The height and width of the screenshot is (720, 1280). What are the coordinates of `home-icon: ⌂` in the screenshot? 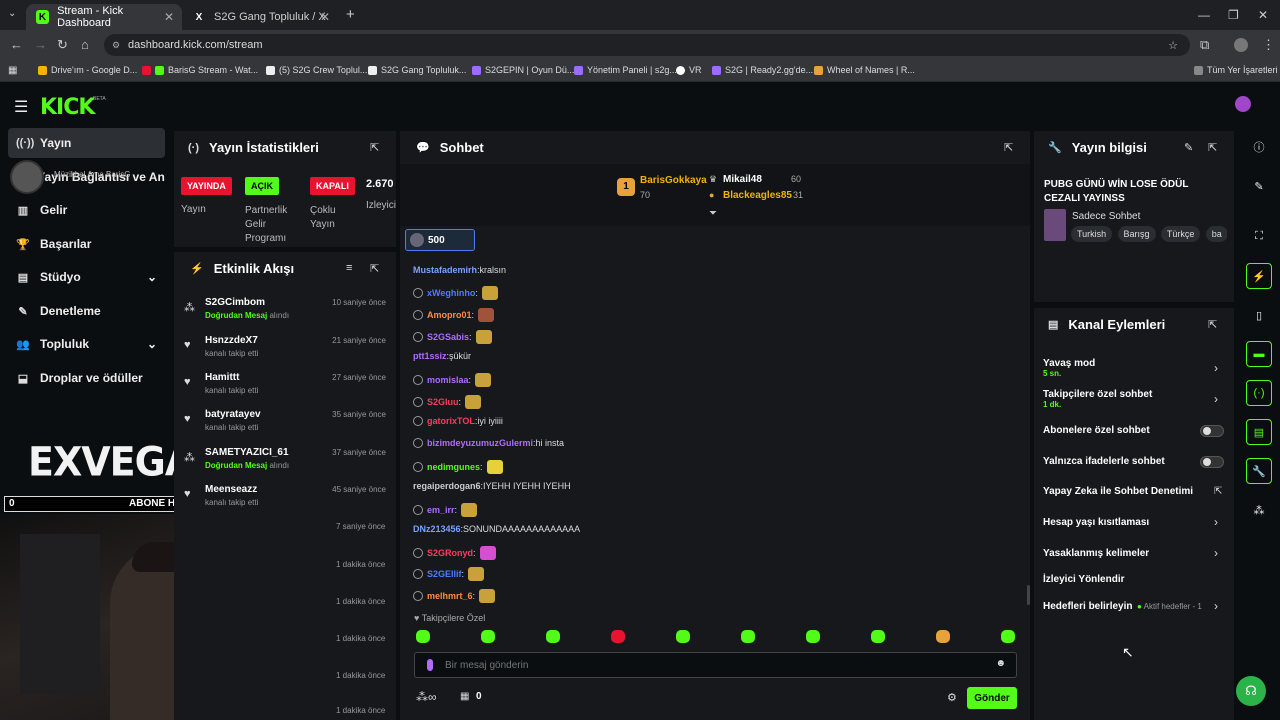 It's located at (85, 44).